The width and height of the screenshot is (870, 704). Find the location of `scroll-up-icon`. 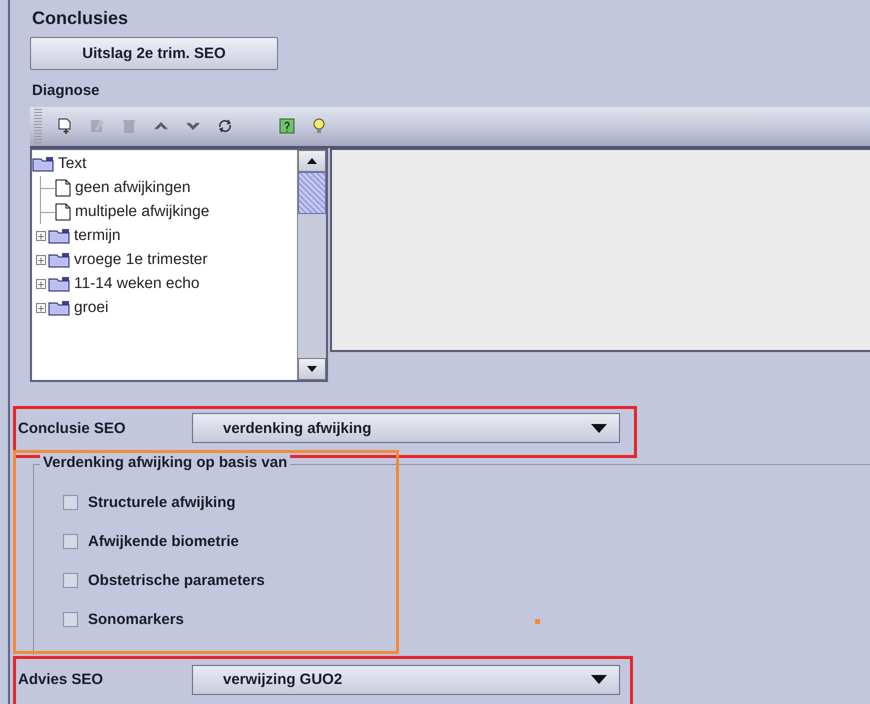

scroll-up-icon is located at coordinates (312, 161).